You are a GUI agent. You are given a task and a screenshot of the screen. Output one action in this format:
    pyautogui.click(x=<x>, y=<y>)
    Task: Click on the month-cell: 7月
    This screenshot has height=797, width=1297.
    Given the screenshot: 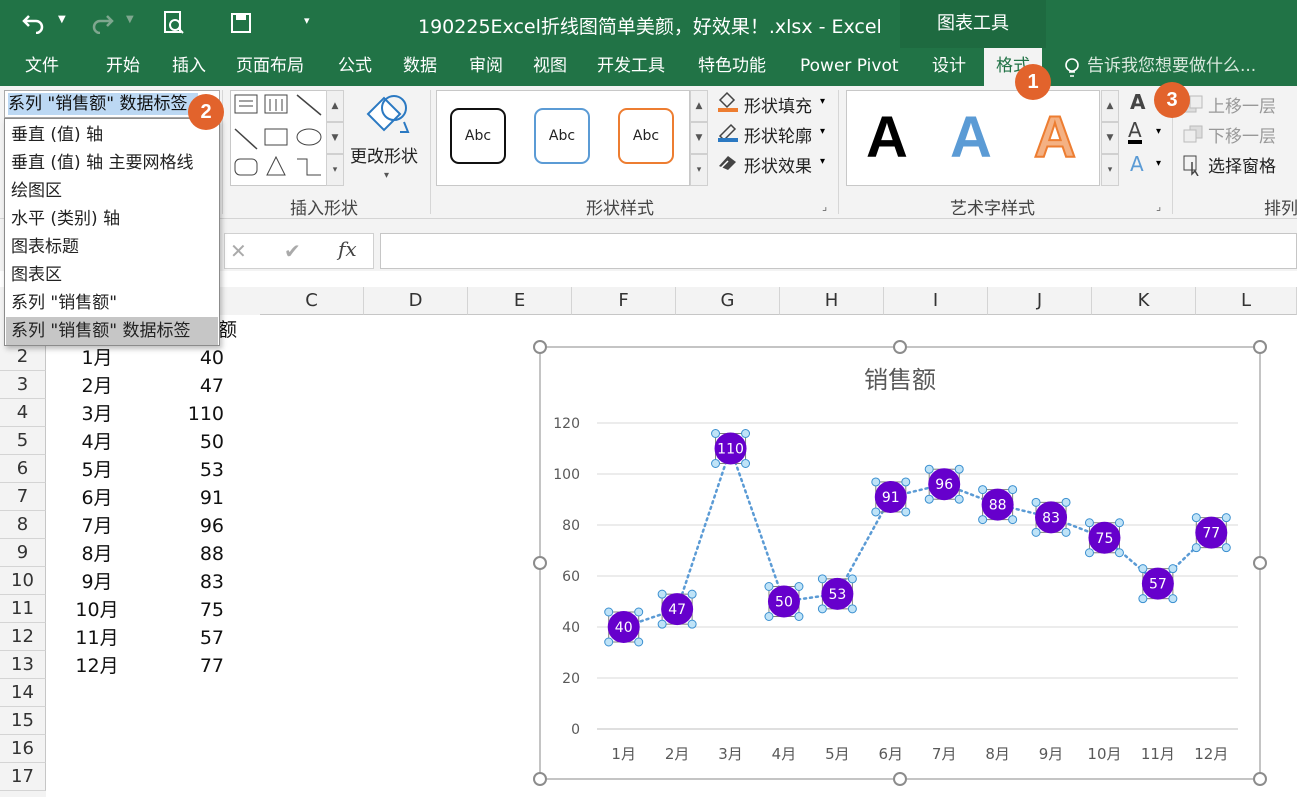 What is the action you would take?
    pyautogui.click(x=97, y=526)
    